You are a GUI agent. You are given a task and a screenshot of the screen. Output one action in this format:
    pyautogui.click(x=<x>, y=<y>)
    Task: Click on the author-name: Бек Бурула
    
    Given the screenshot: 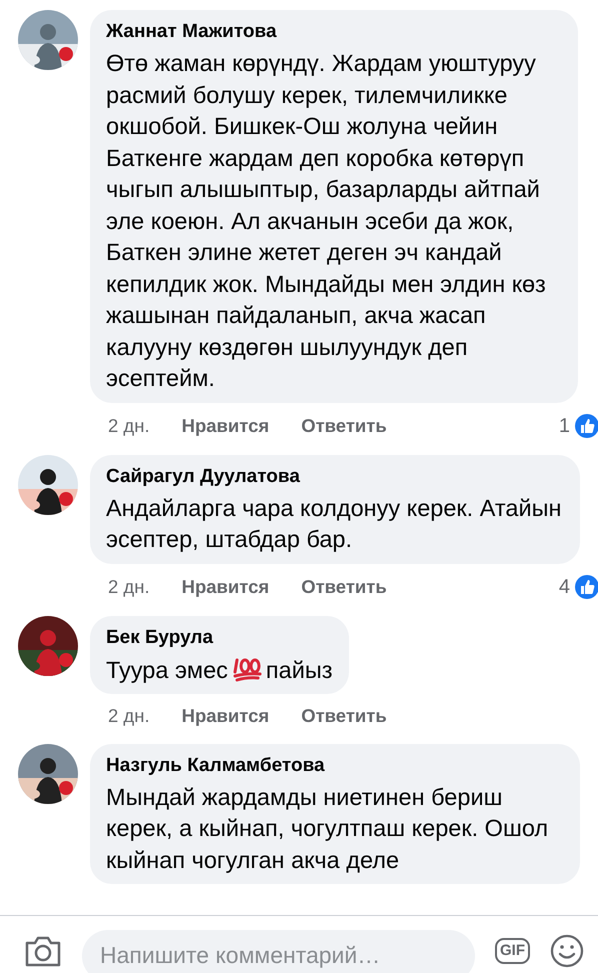 What is the action you would take?
    pyautogui.click(x=219, y=638)
    